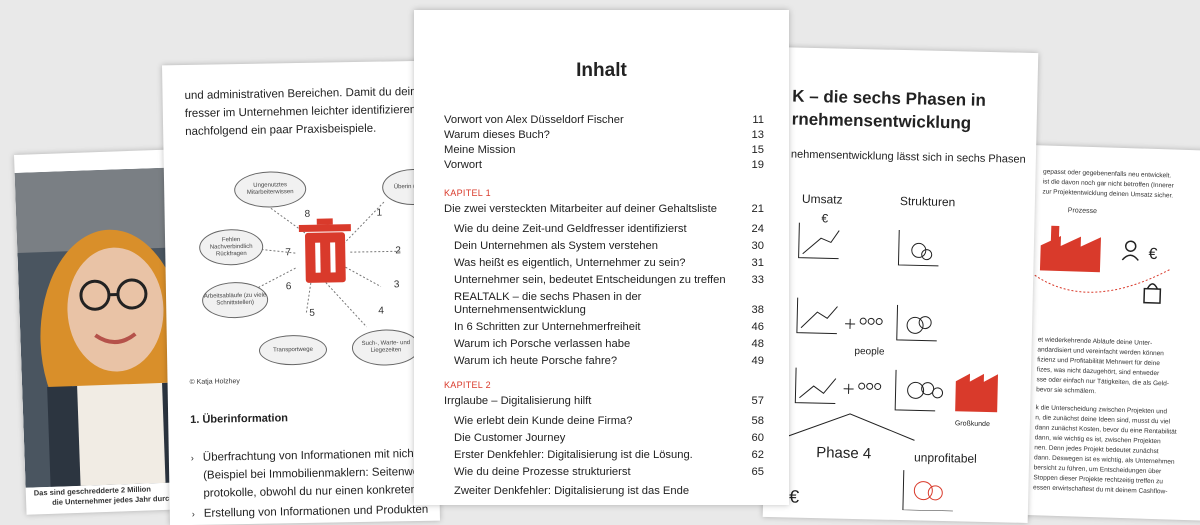  What do you see at coordinates (824, 218) in the screenshot?
I see `euro-icon: €` at bounding box center [824, 218].